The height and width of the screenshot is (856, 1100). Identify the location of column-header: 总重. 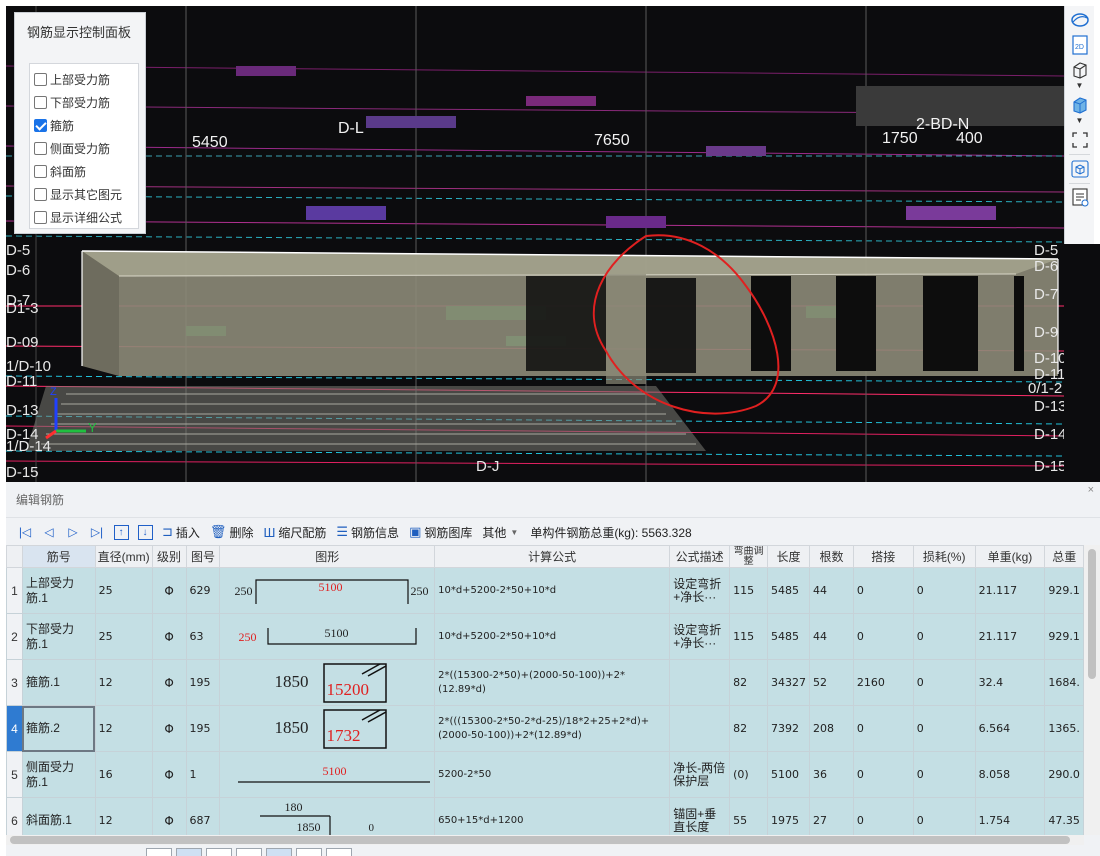
(1064, 556).